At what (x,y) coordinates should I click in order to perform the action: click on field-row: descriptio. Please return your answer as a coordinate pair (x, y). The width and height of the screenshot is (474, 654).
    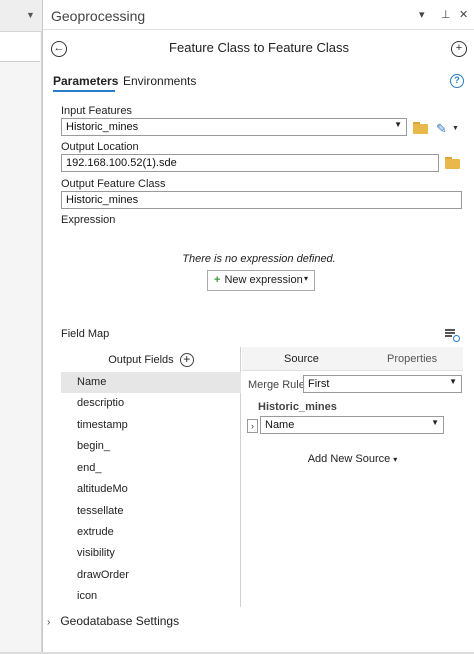
    Looking at the image, I should click on (151, 403).